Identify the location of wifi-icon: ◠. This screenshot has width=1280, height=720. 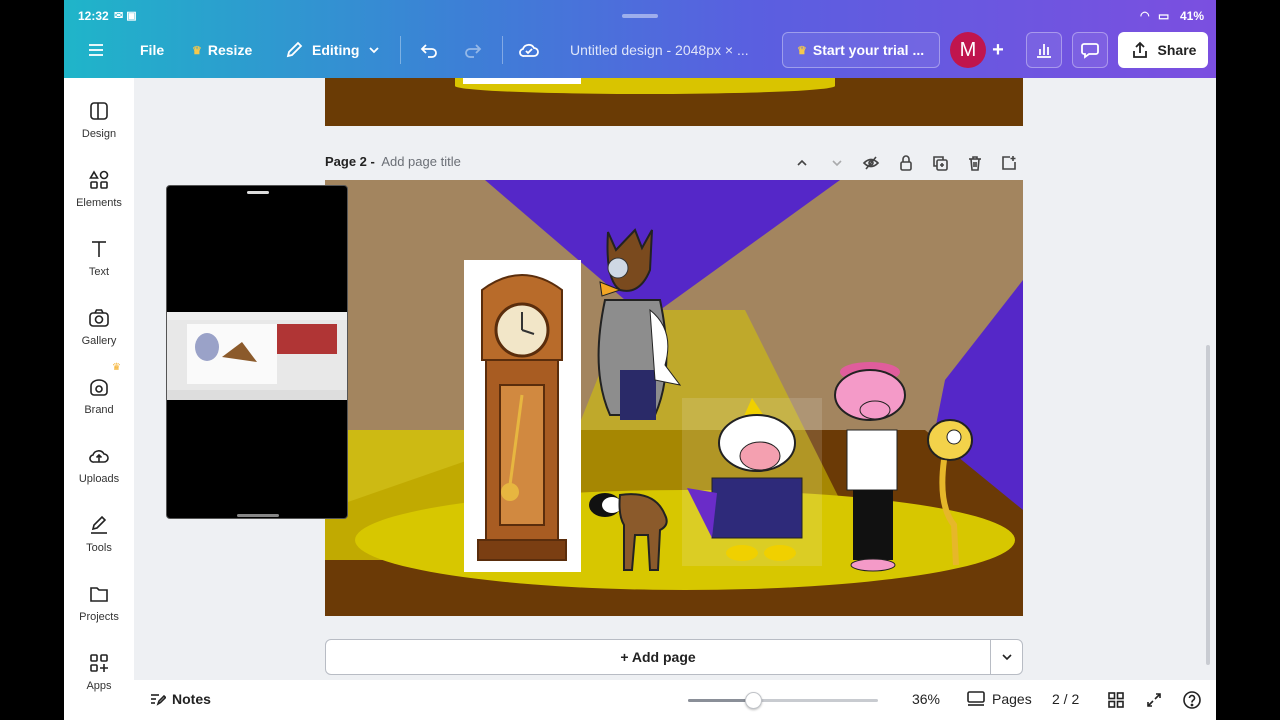
(1145, 16).